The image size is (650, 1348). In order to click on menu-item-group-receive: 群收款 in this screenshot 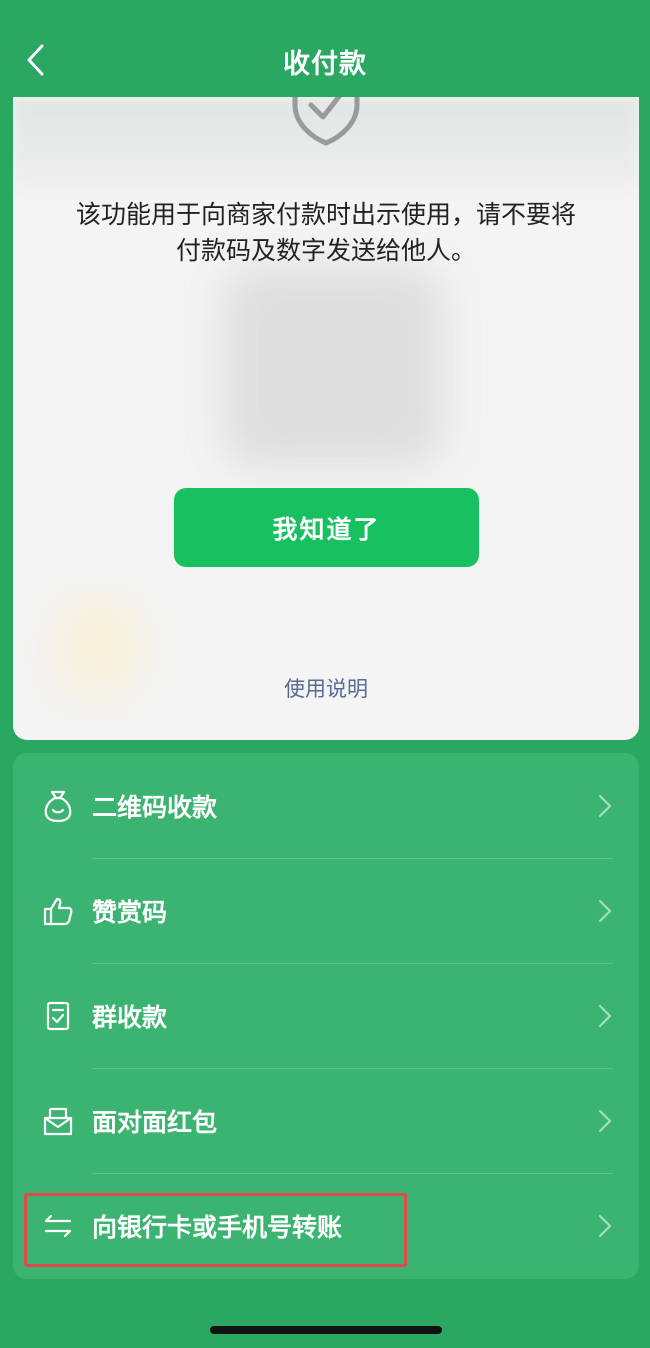, I will do `click(326, 1015)`.